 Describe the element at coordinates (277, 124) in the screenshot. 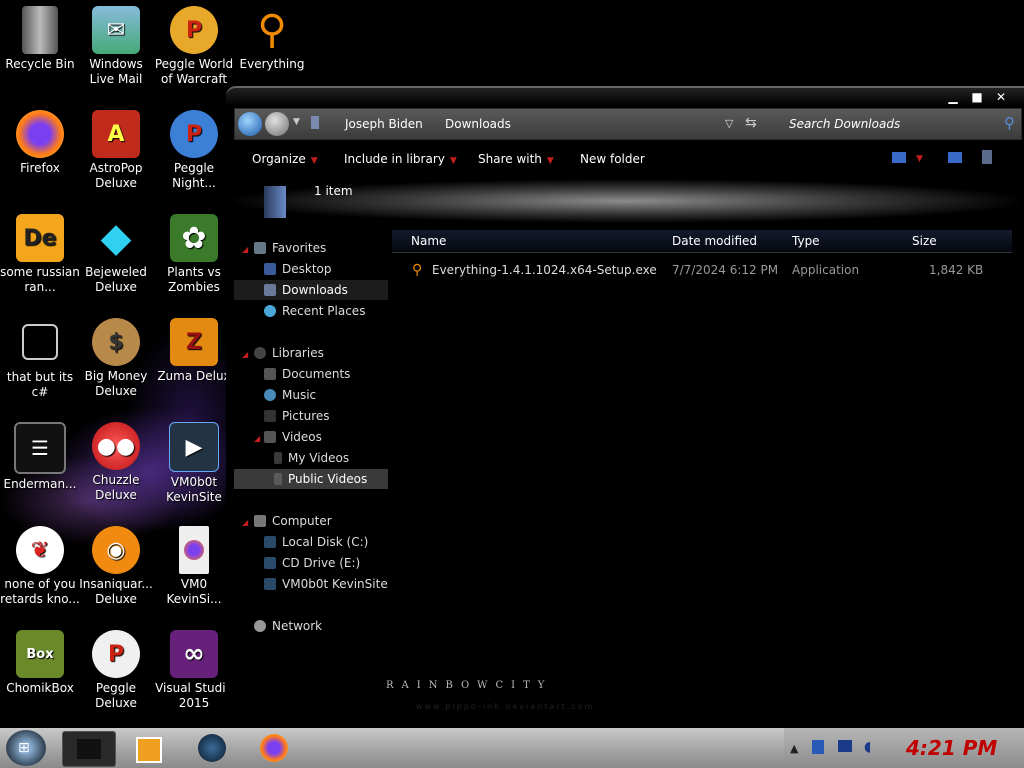

I see `forward-button` at that location.